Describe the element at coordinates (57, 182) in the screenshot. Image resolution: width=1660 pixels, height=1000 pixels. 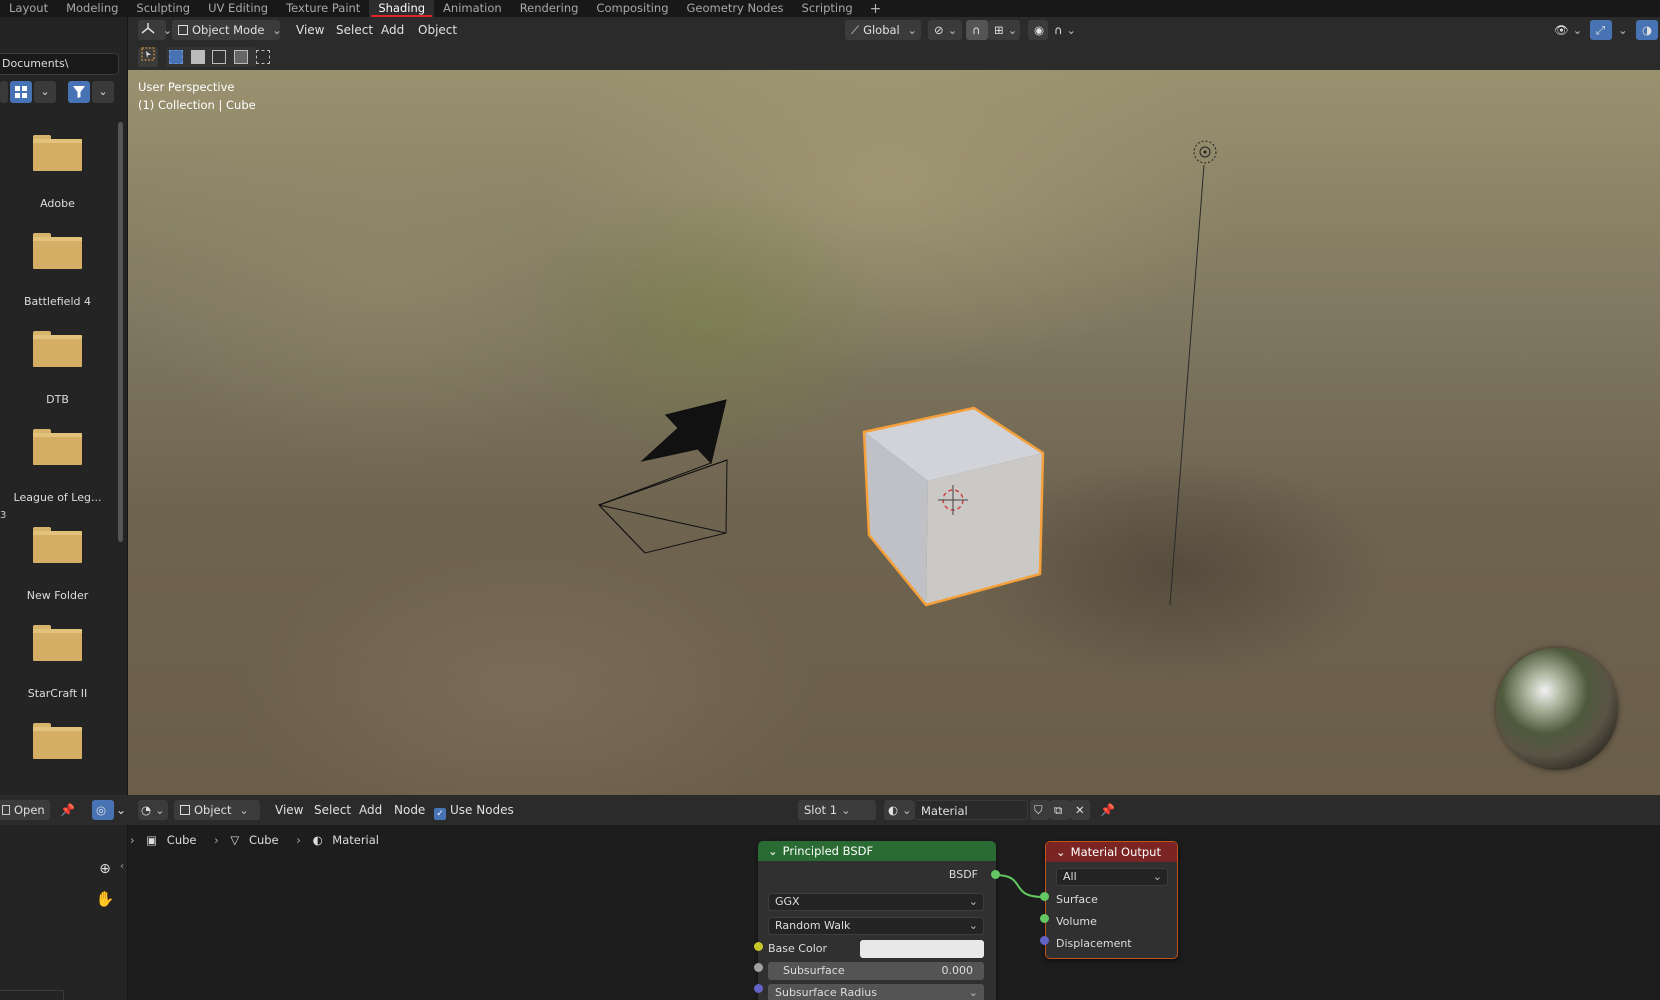
I see `folder-item: Adobe` at that location.